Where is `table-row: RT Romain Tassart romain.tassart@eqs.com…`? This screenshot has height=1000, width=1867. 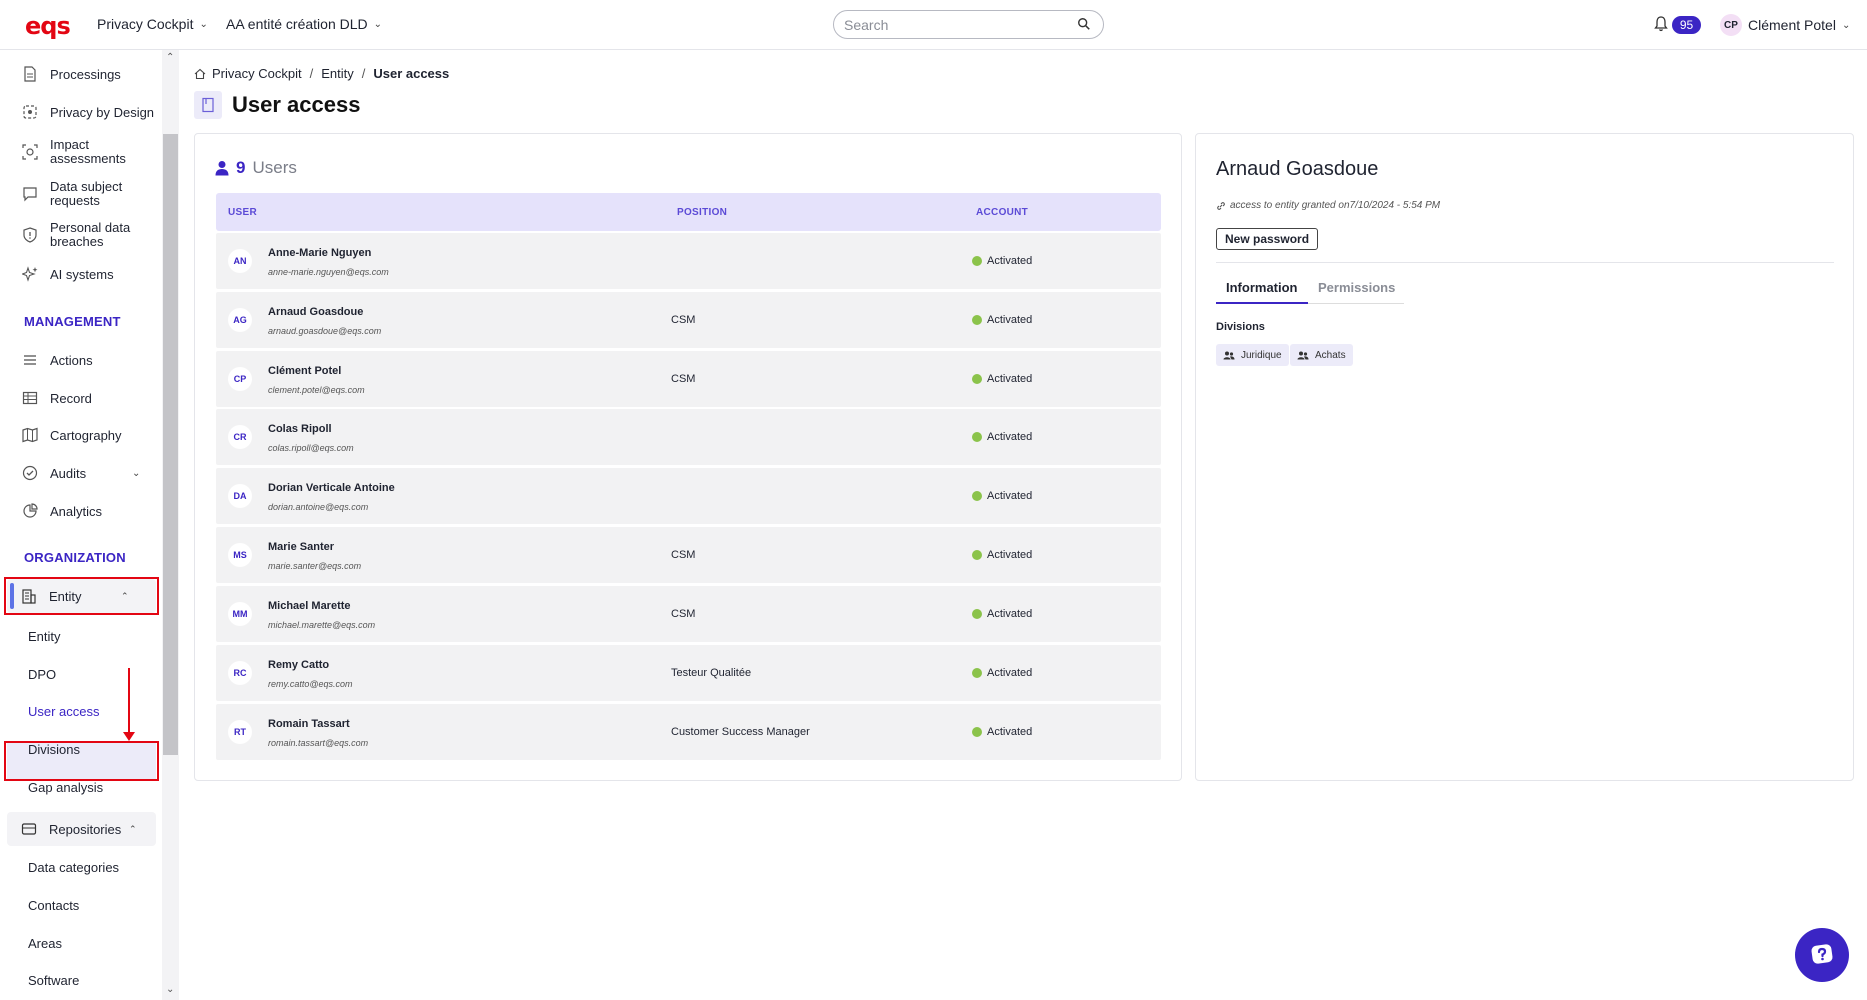
table-row: RT Romain Tassart romain.tassart@eqs.com… is located at coordinates (688, 732).